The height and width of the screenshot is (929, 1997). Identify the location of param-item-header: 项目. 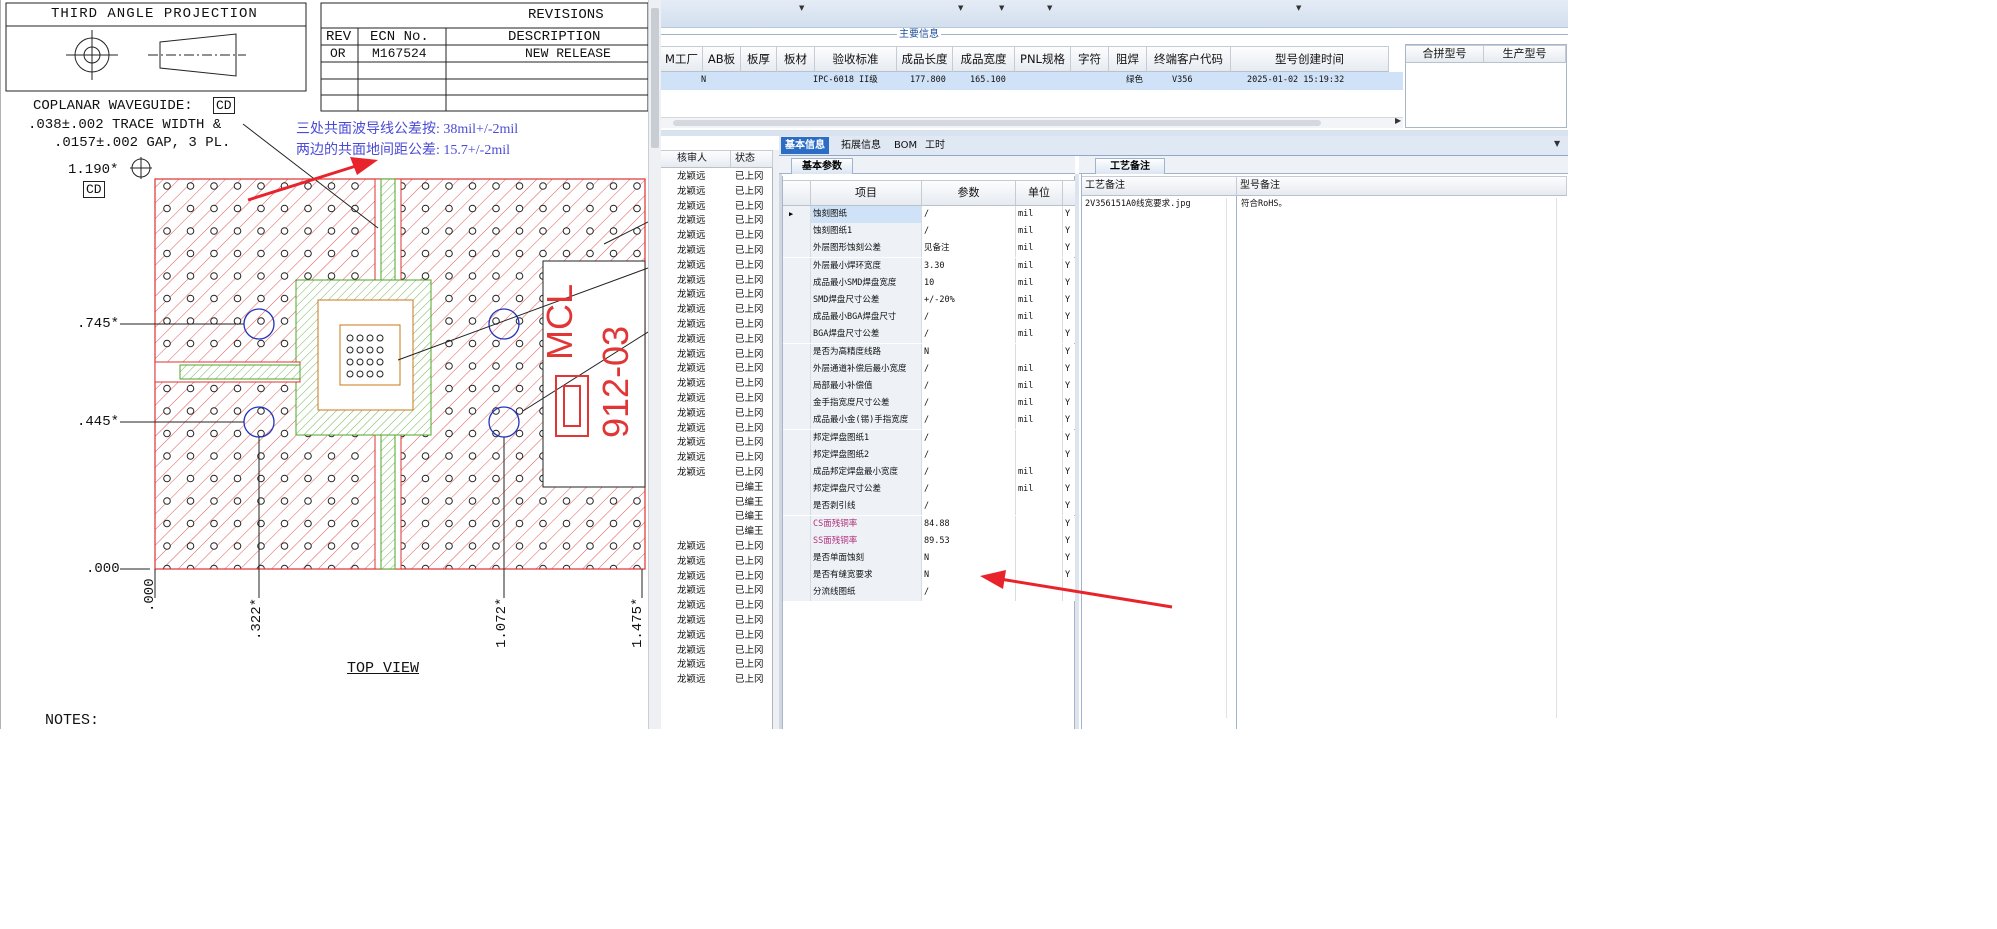
(866, 193).